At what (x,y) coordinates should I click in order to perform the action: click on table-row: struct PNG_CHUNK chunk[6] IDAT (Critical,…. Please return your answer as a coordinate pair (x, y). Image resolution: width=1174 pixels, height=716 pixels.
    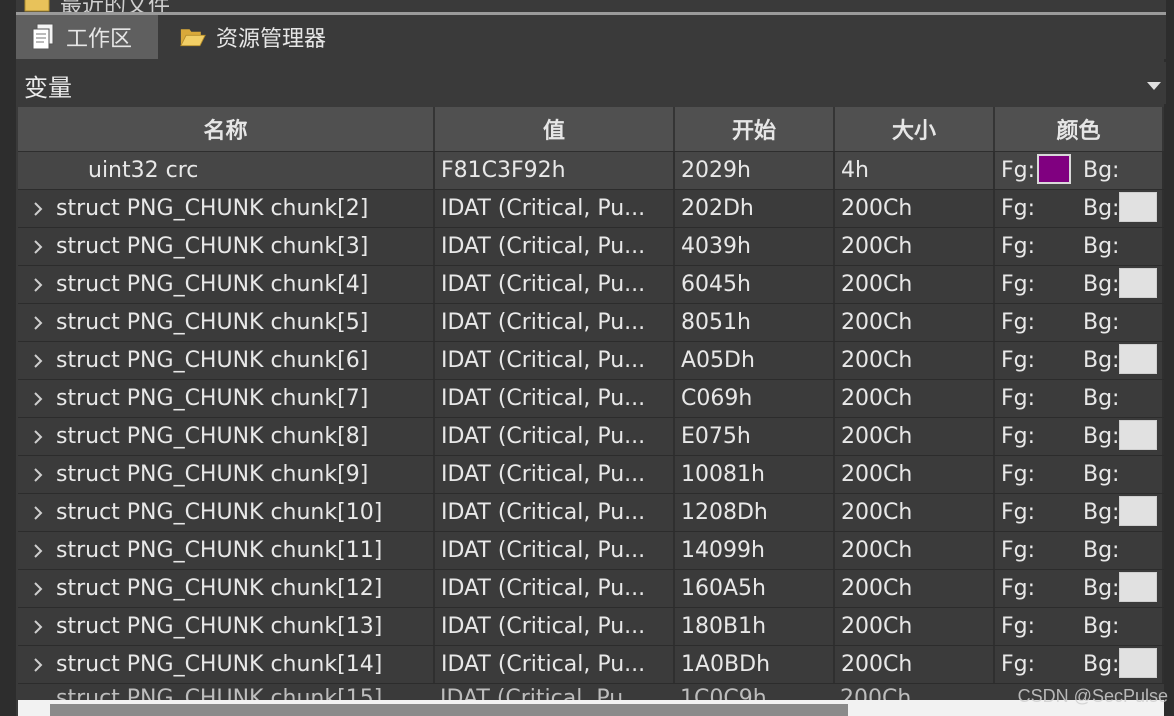
    Looking at the image, I should click on (591, 361).